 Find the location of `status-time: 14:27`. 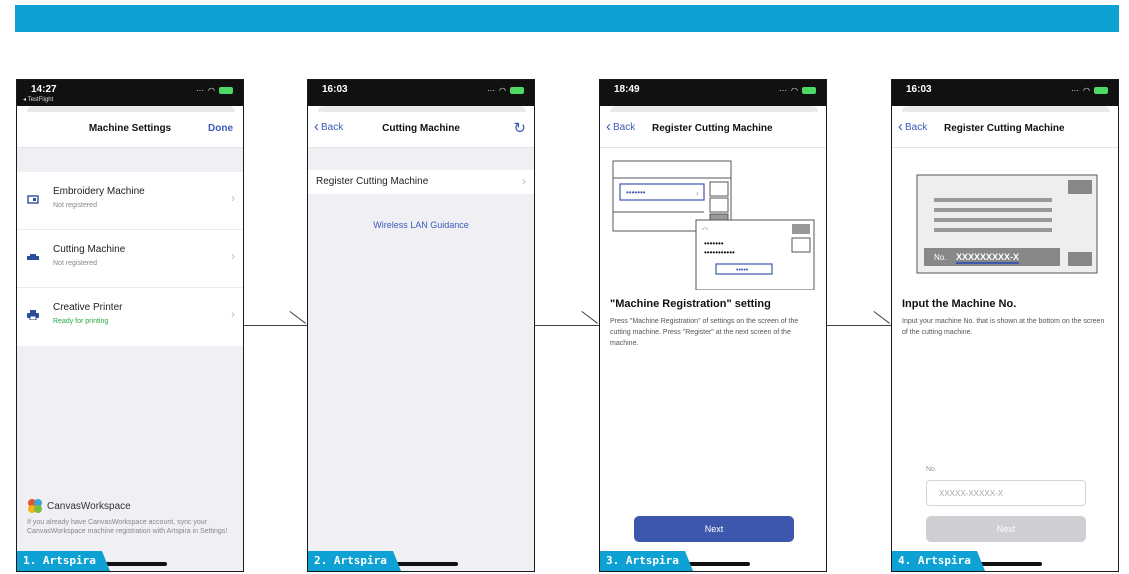

status-time: 14:27 is located at coordinates (44, 89).